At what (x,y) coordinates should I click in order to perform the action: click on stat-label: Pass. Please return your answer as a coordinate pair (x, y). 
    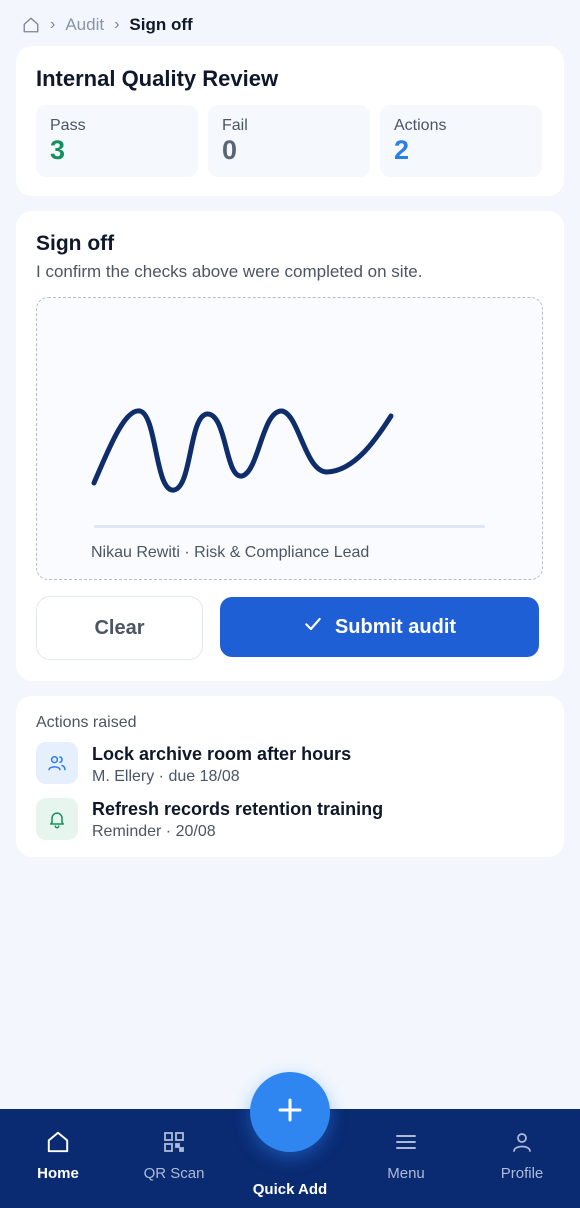
    Looking at the image, I should click on (68, 125).